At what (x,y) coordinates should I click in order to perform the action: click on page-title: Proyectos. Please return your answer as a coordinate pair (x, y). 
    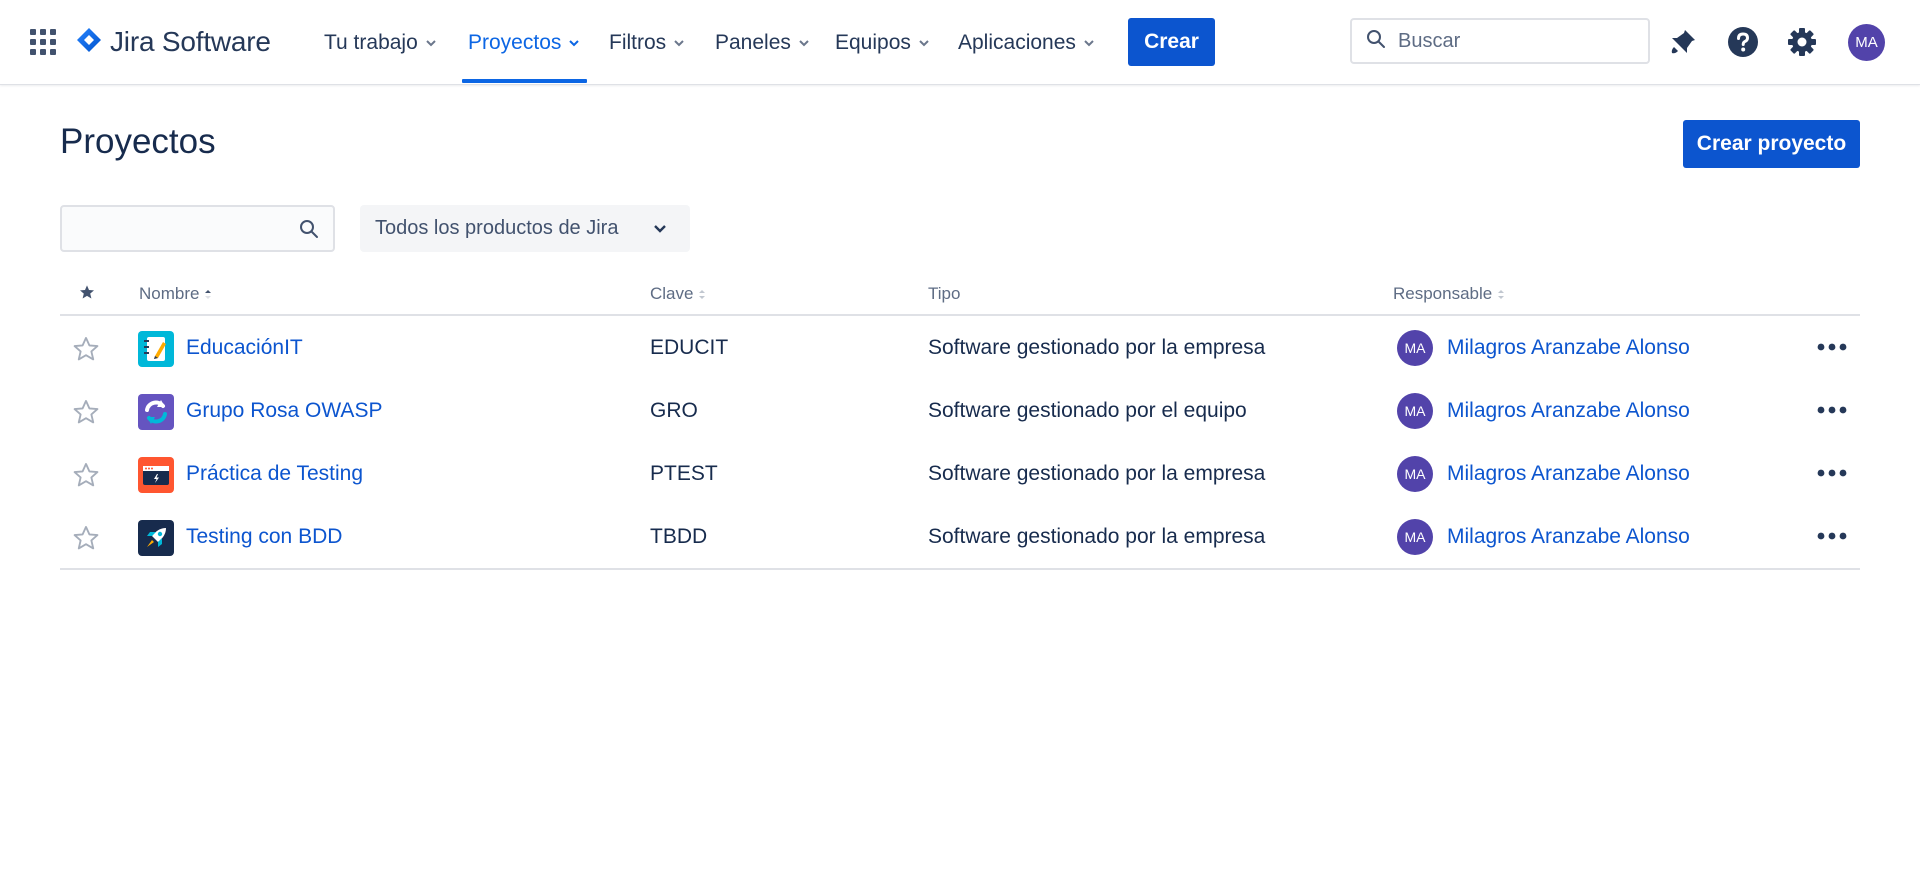
    Looking at the image, I should click on (138, 141).